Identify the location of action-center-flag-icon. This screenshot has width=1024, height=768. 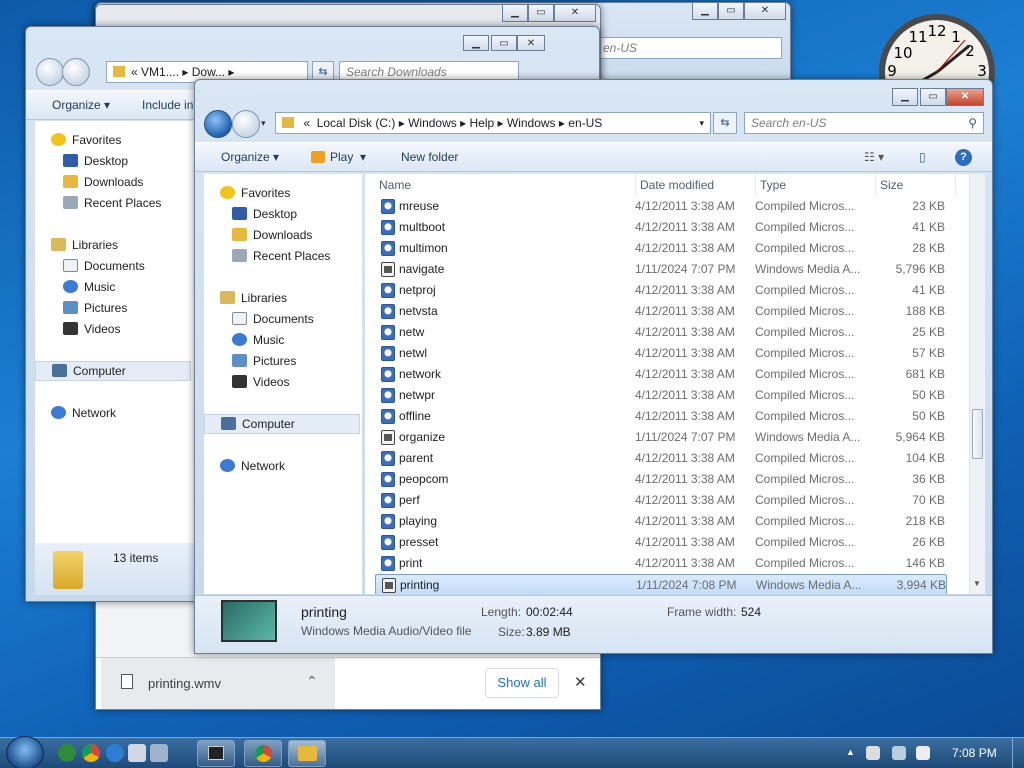
(873, 753).